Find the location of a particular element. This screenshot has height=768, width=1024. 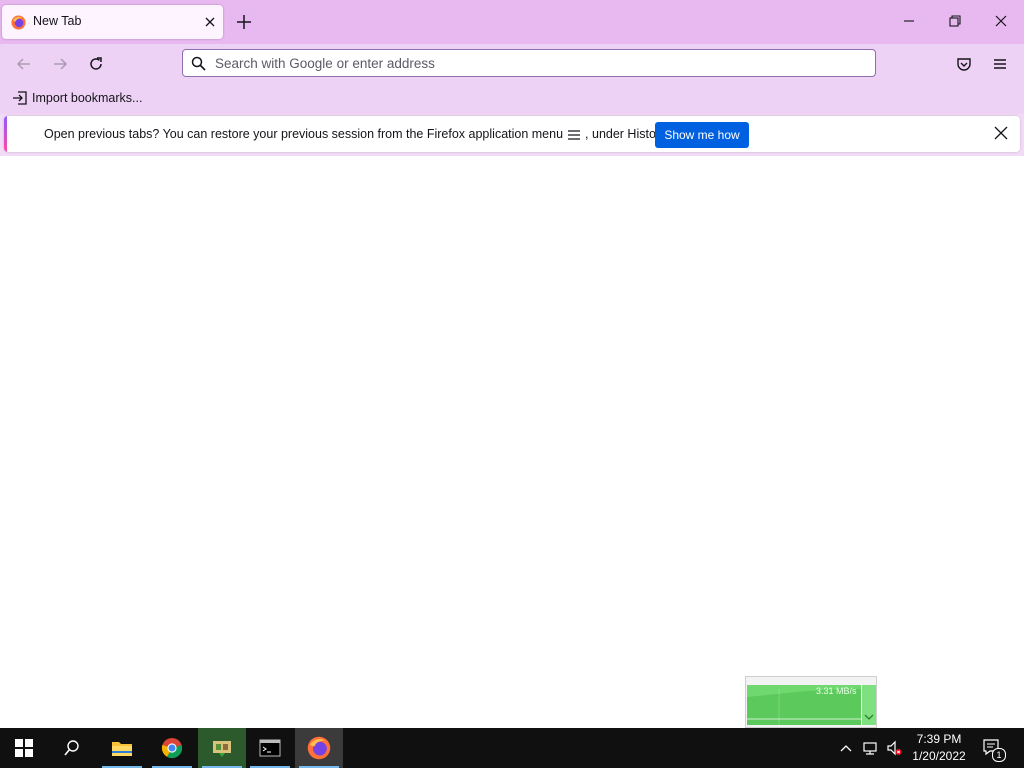

app-icon is located at coordinates (222, 749).